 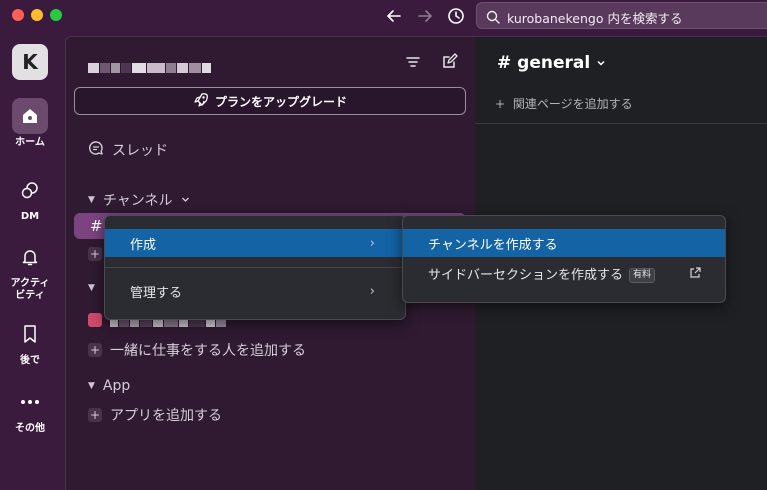 I want to click on add-bookmark-label: 関連ページを追加する, so click(x=572, y=104).